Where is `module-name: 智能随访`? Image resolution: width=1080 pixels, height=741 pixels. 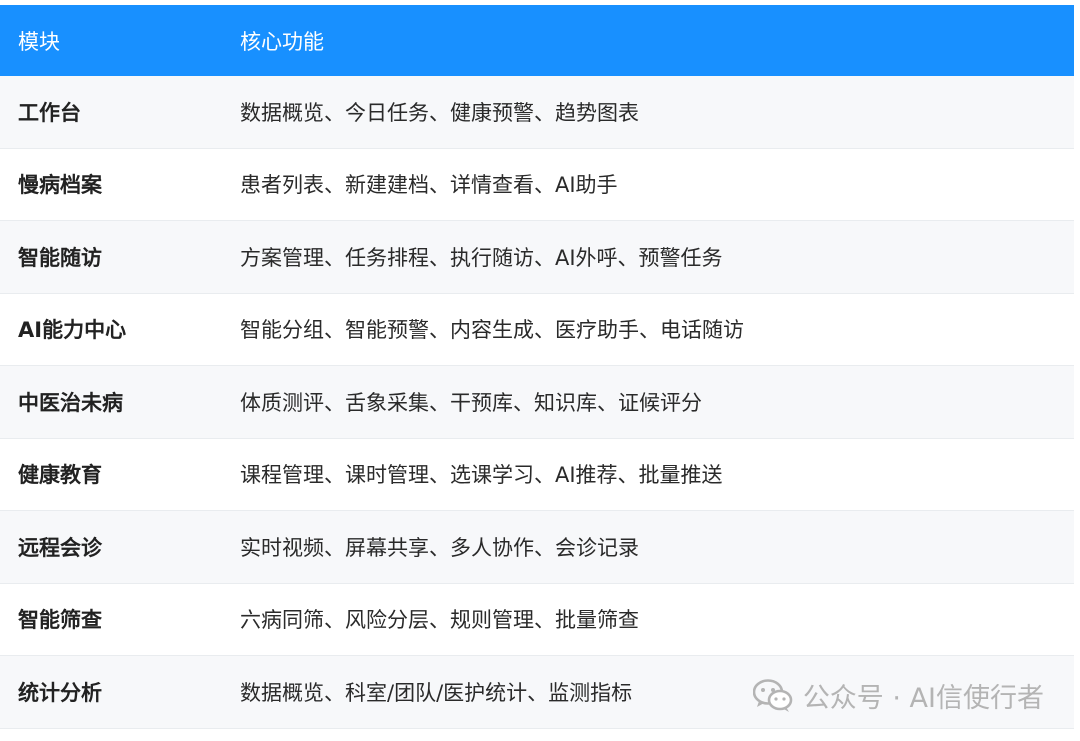 module-name: 智能随访 is located at coordinates (60, 257).